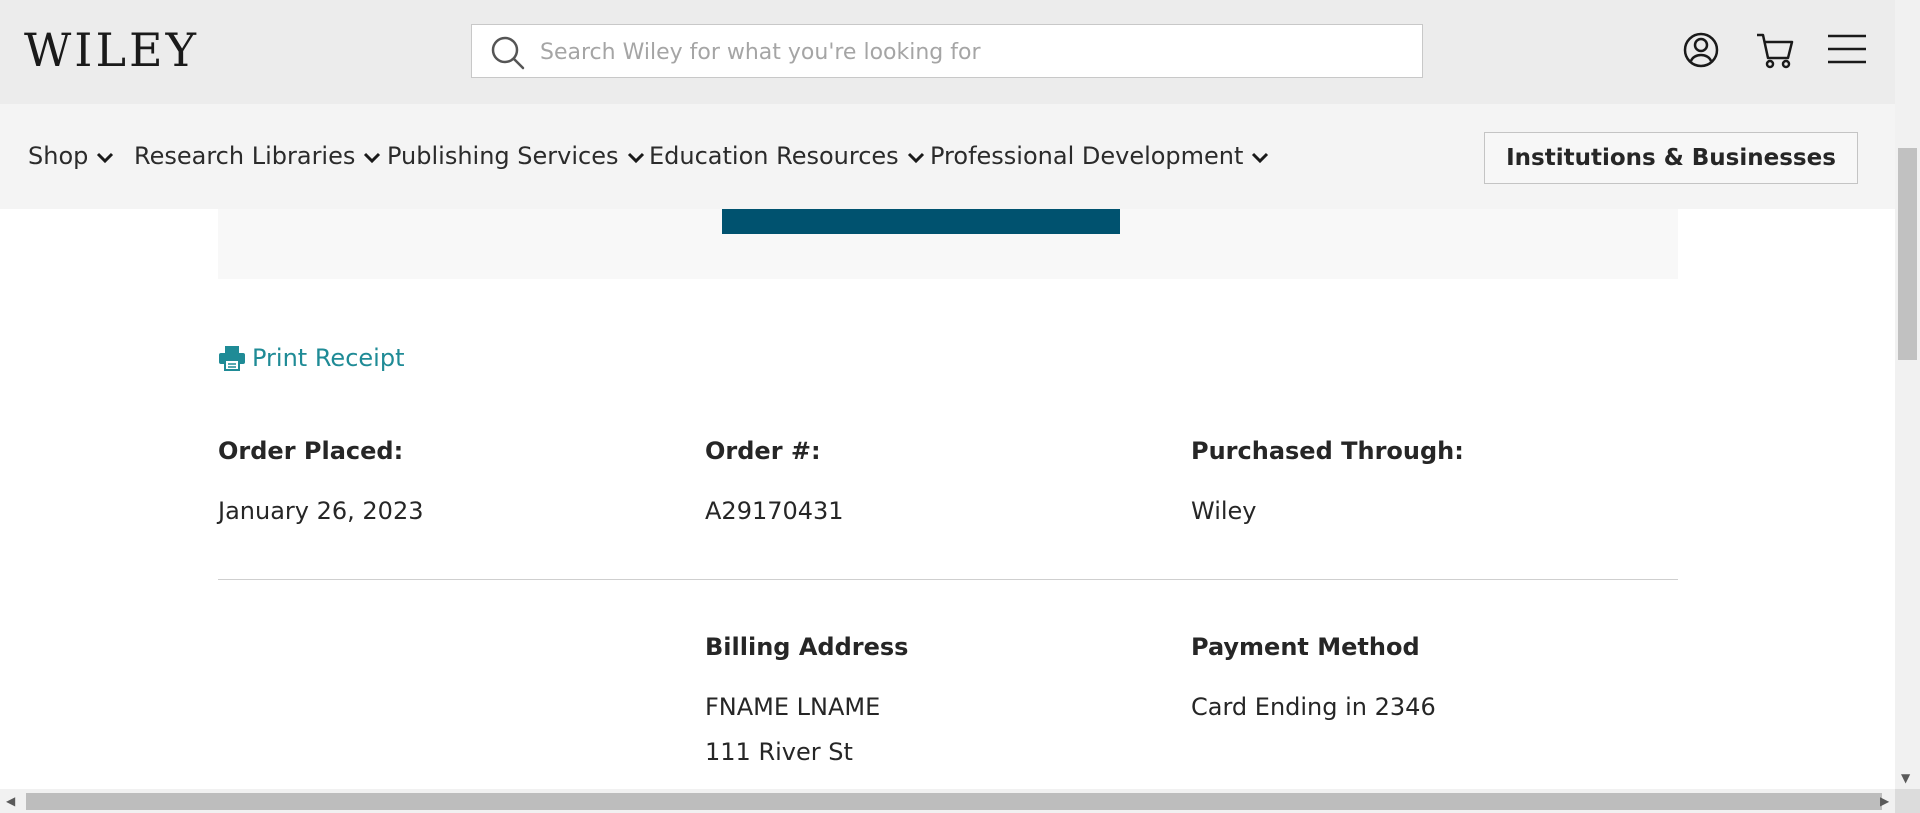  I want to click on payment-method-value: Card Ending in 2346, so click(1313, 707).